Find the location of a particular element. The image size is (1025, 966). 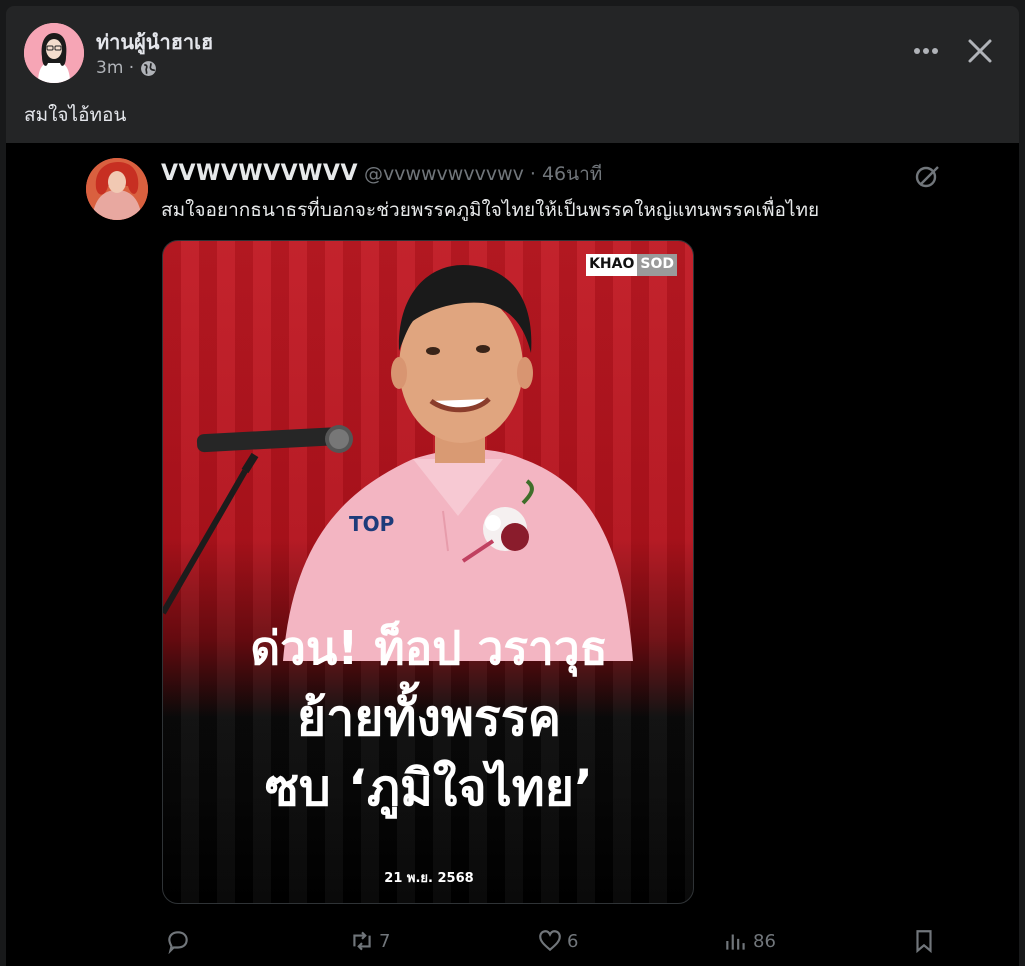

retweet-count: 7 is located at coordinates (385, 941).